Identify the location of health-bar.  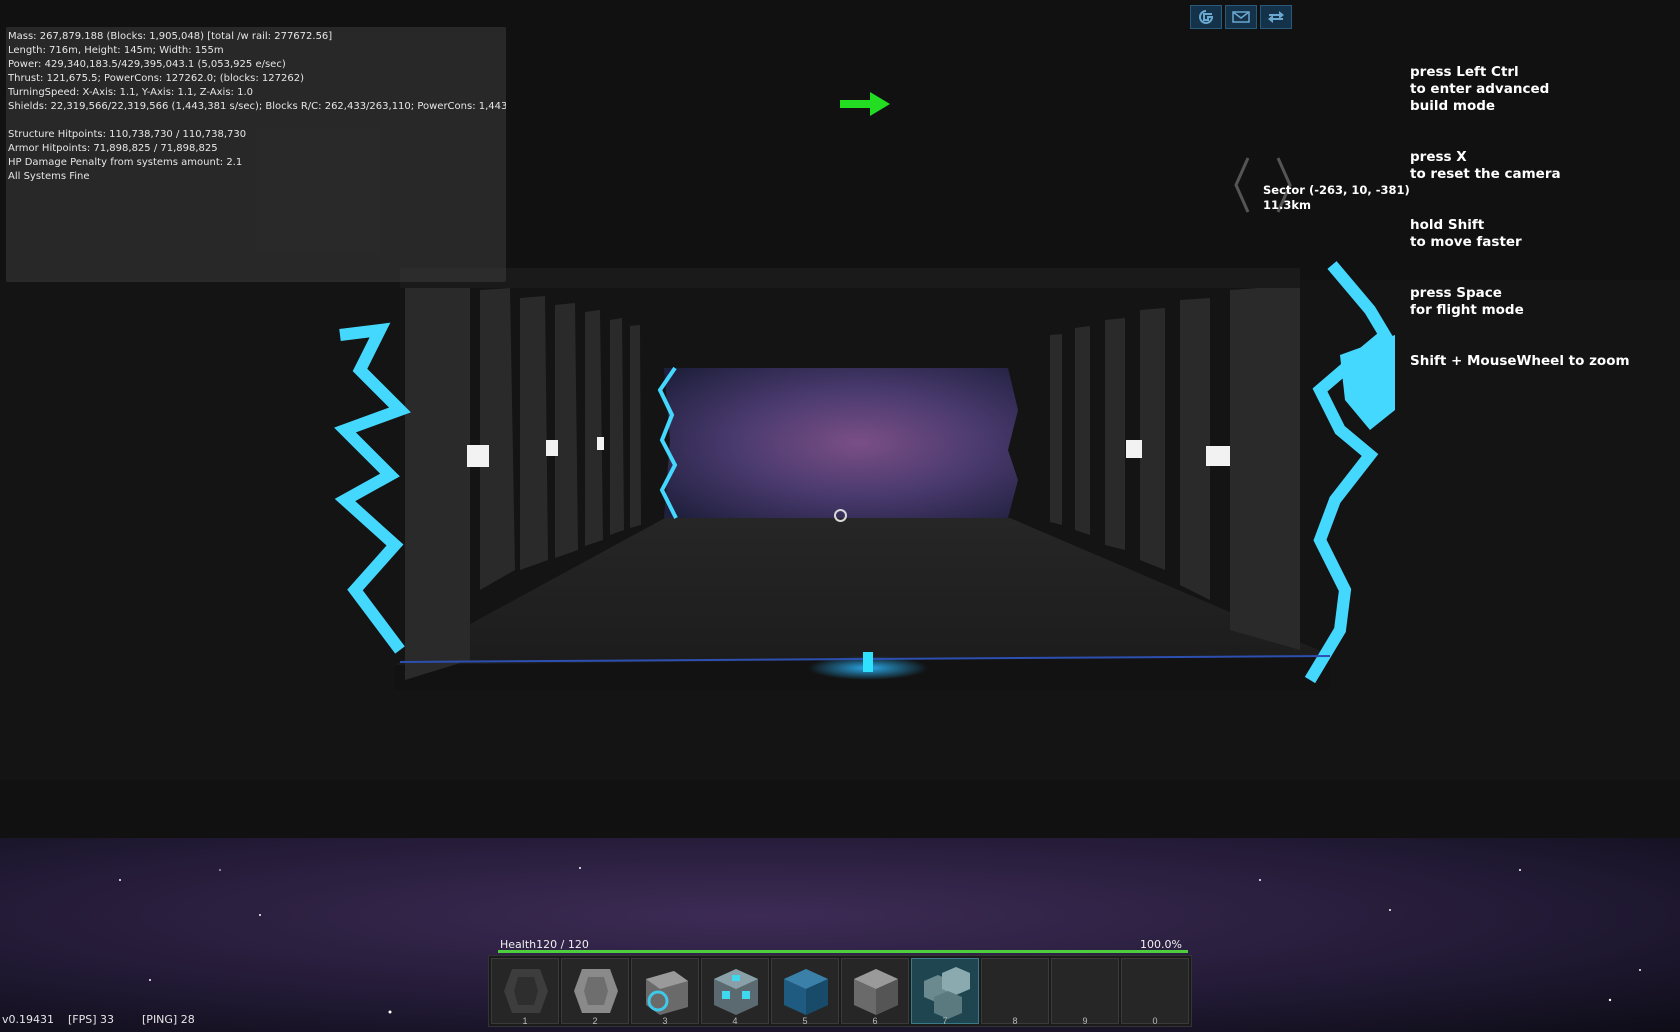
(843, 951).